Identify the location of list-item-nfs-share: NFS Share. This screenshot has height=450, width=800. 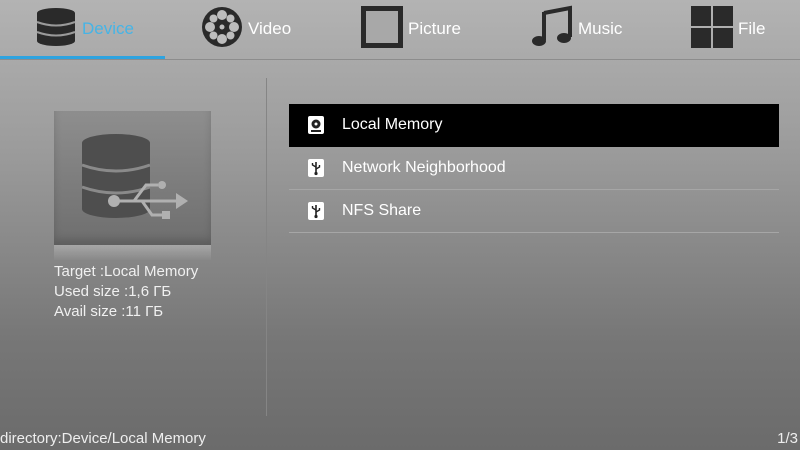
(534, 211).